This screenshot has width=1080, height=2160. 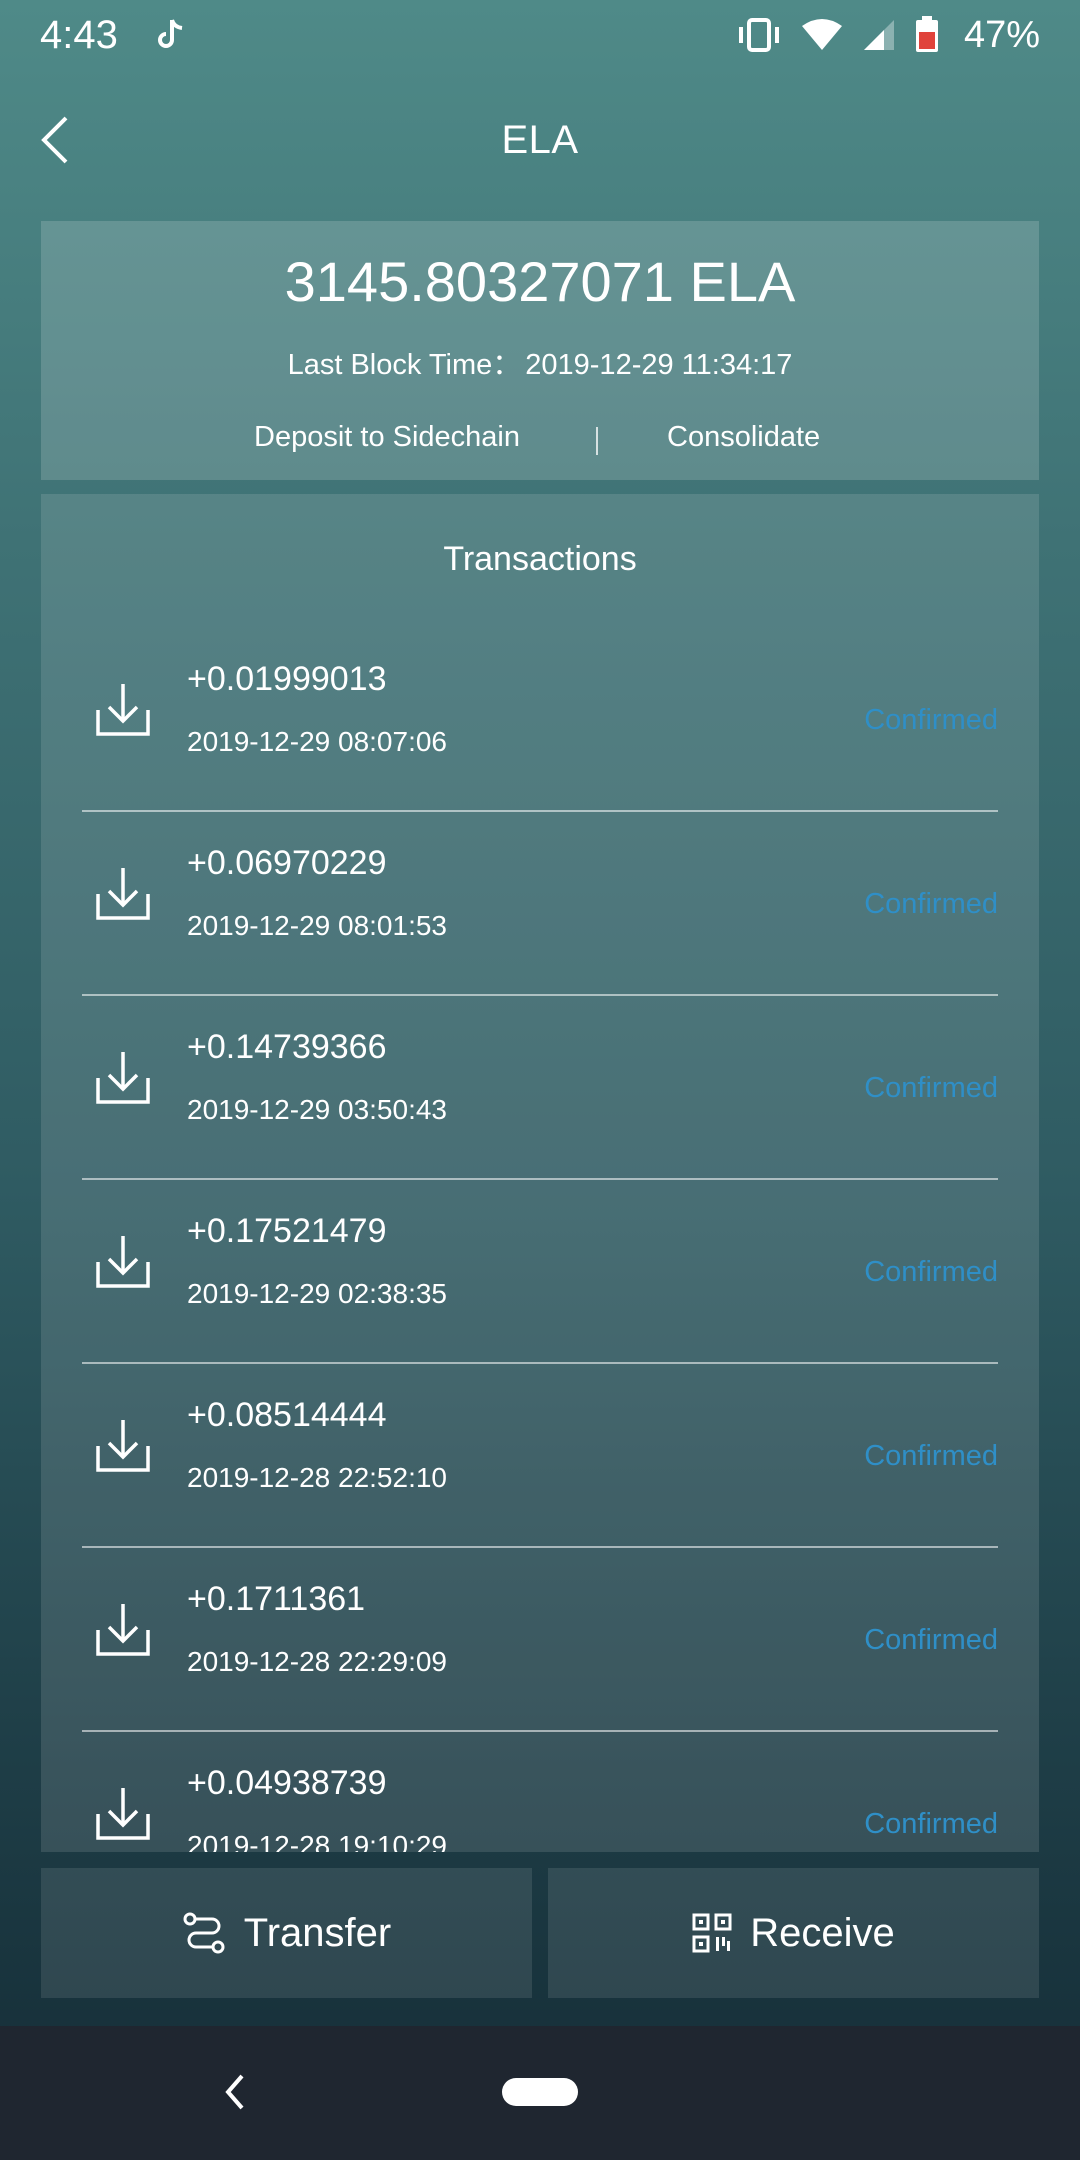 What do you see at coordinates (878, 35) in the screenshot?
I see `cell-signal-icon` at bounding box center [878, 35].